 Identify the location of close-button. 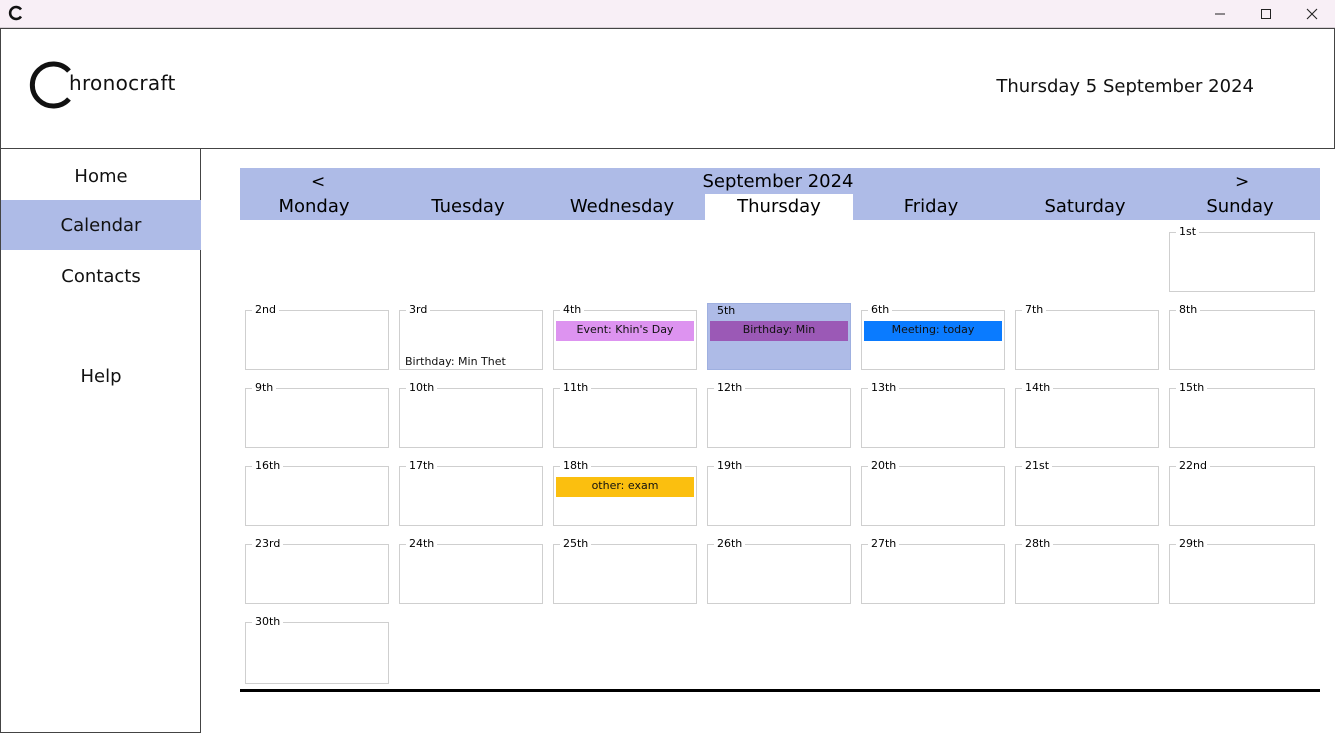
(1312, 14).